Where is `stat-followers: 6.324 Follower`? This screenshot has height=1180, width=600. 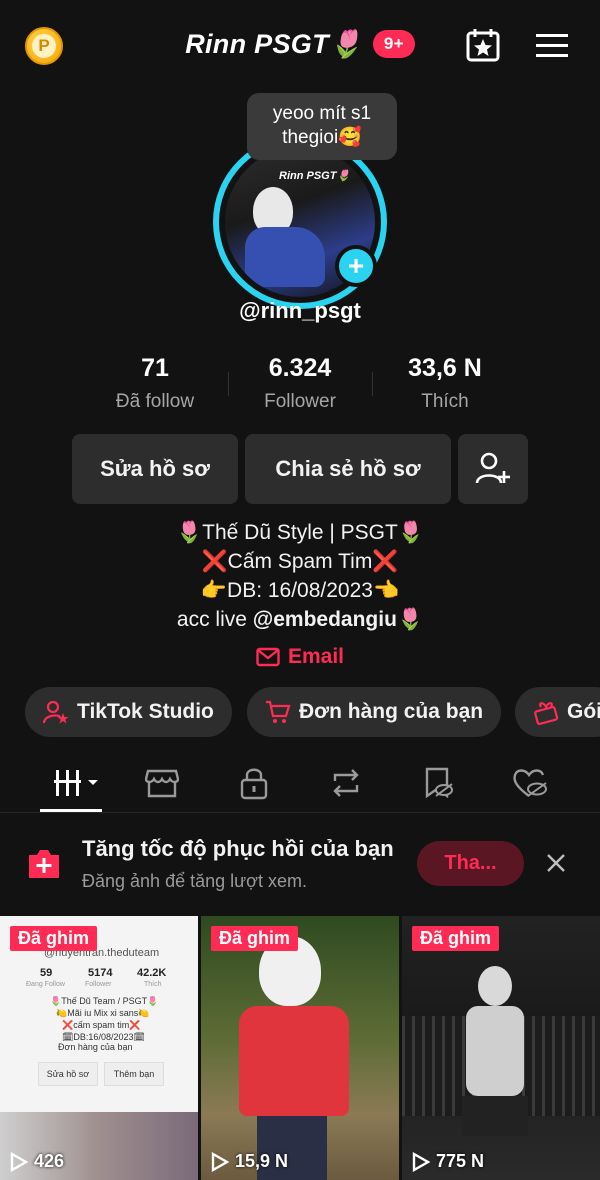 stat-followers: 6.324 Follower is located at coordinates (300, 383).